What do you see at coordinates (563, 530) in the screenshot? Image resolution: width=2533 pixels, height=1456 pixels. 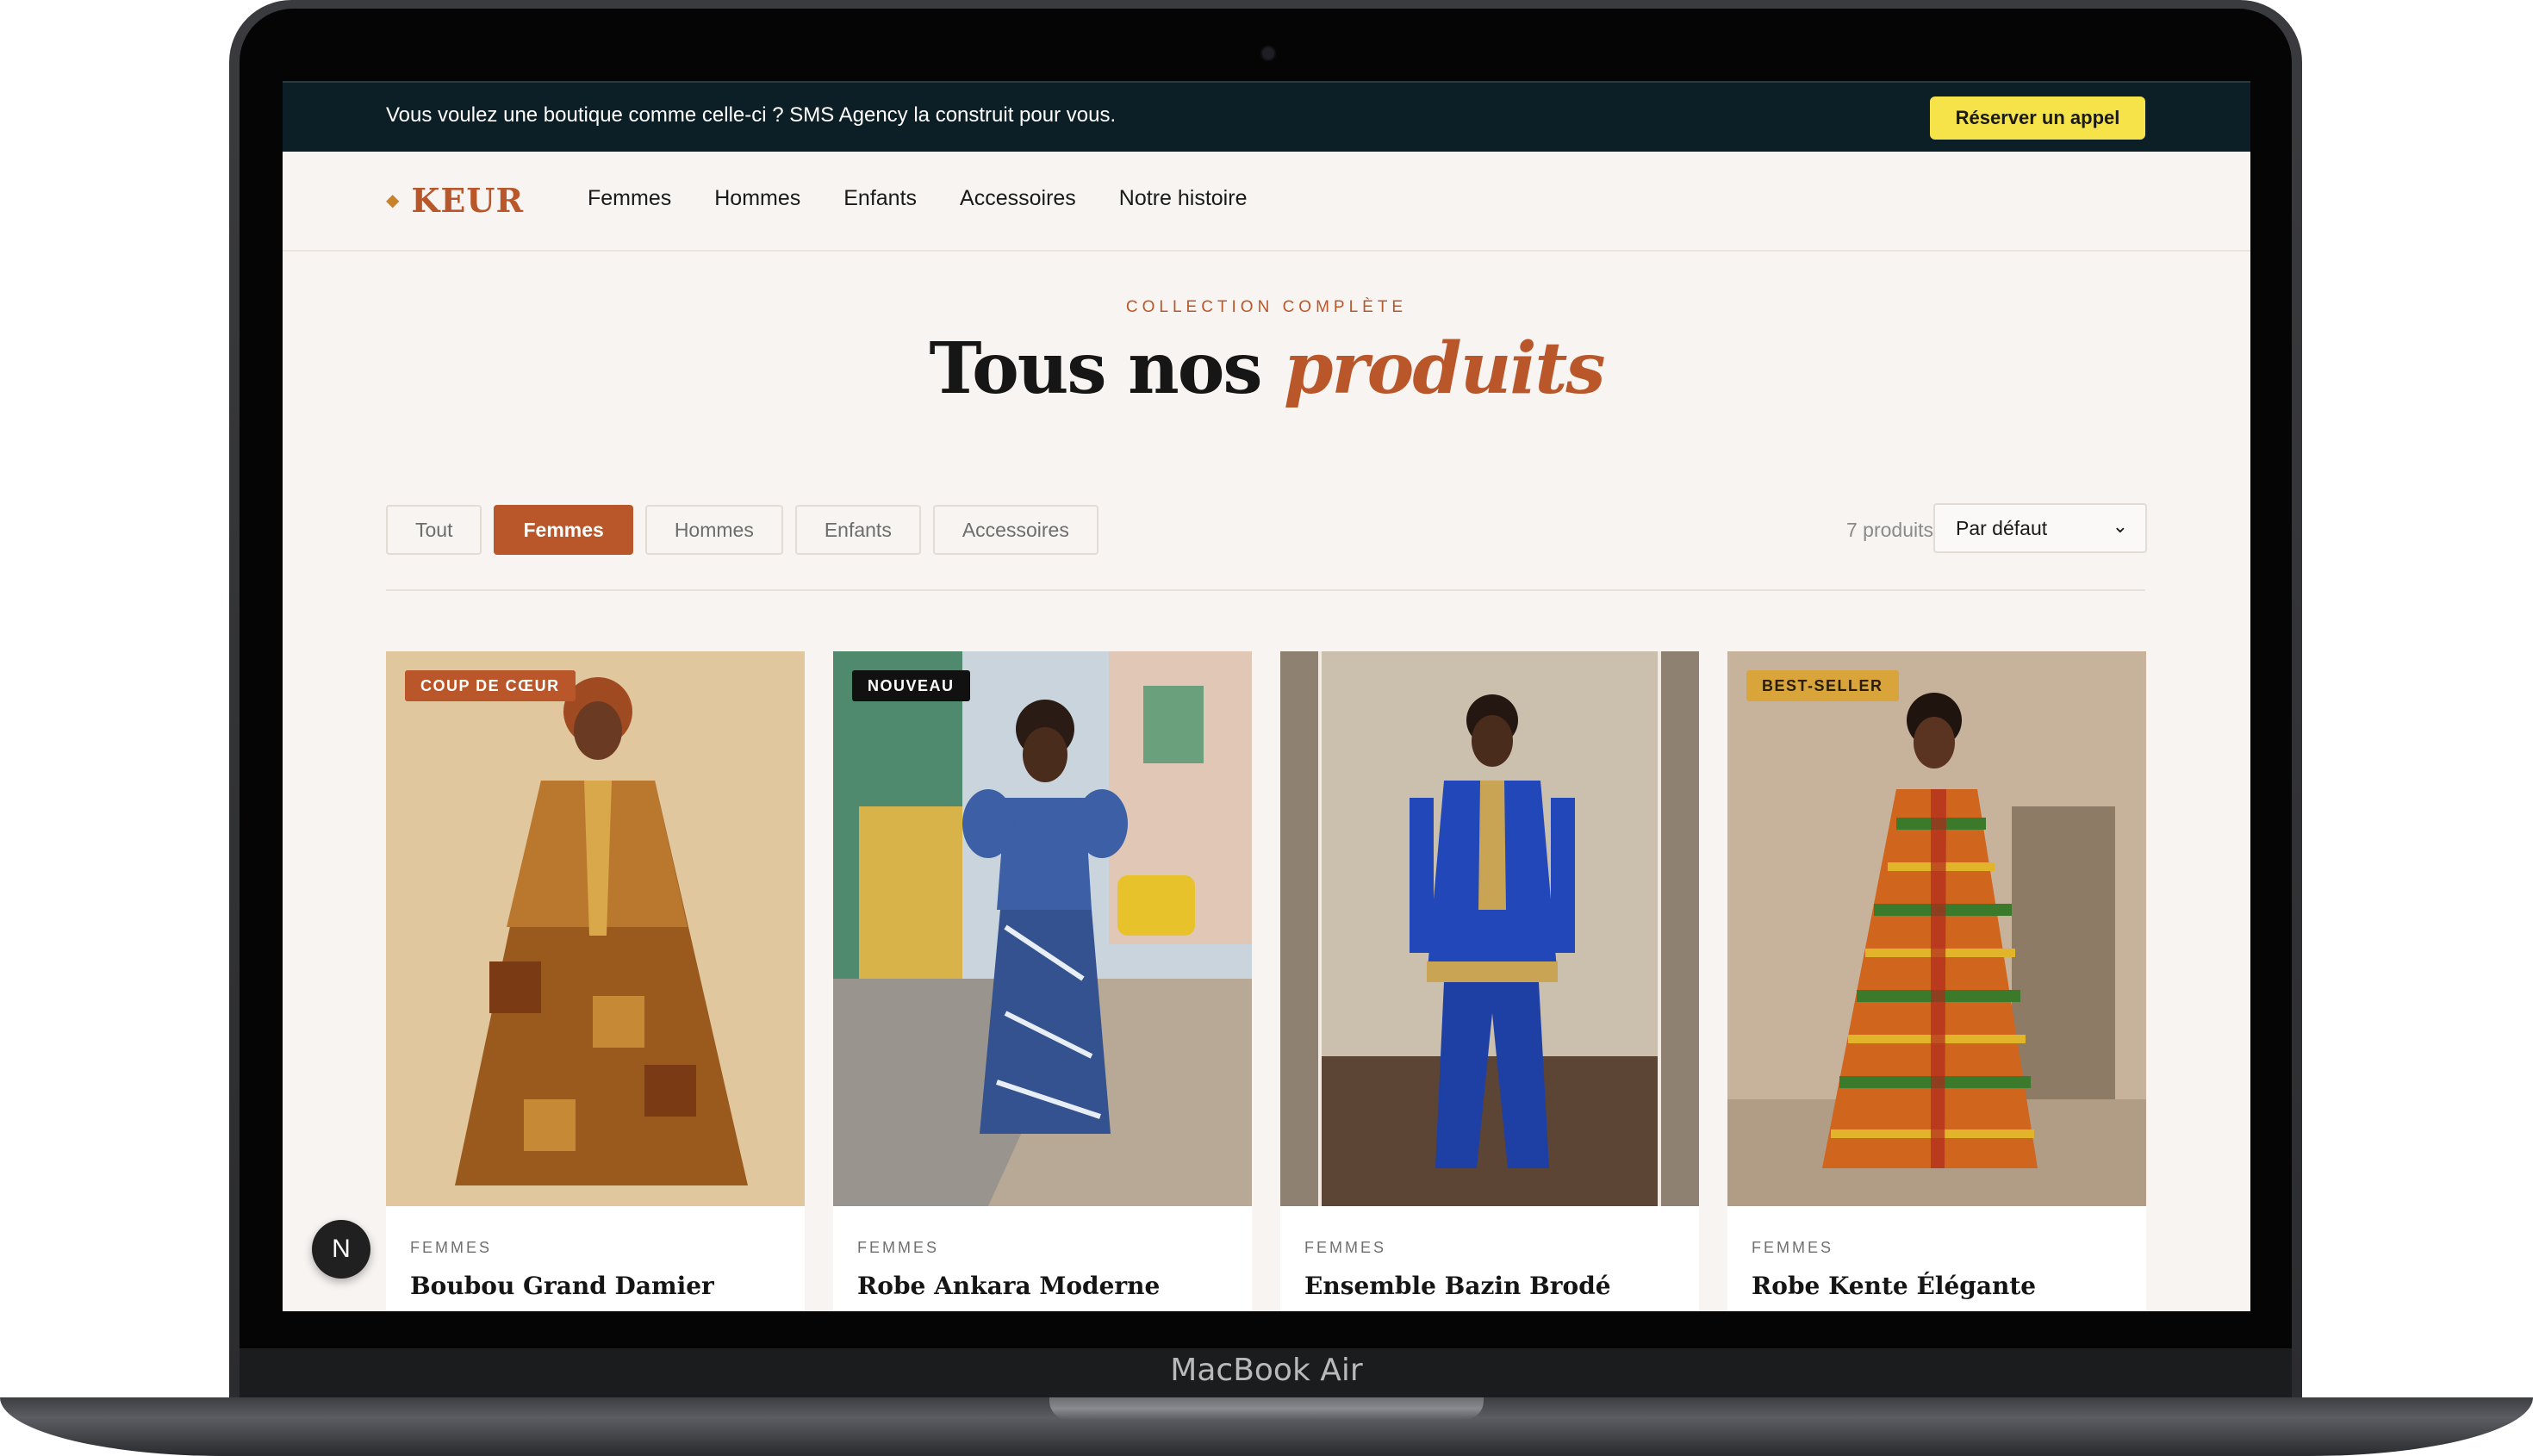 I see `filter-chip-femmes: Femmes` at bounding box center [563, 530].